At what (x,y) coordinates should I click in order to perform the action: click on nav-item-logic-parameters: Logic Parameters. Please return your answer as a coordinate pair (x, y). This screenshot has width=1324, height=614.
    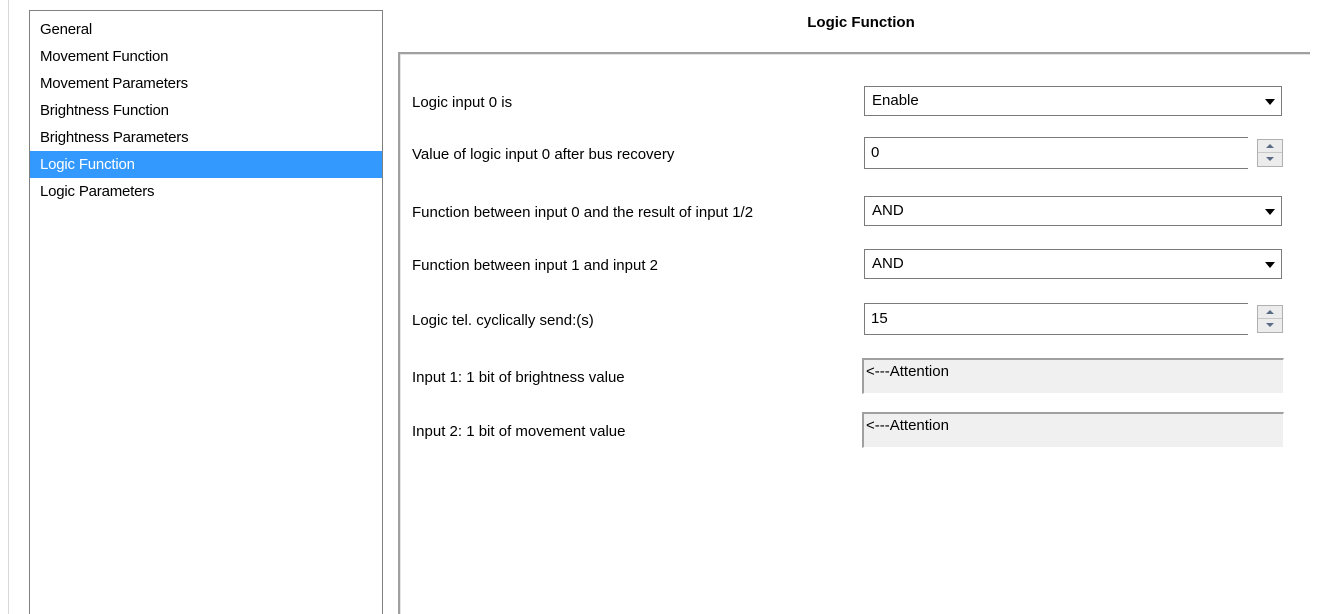
    Looking at the image, I should click on (206, 191).